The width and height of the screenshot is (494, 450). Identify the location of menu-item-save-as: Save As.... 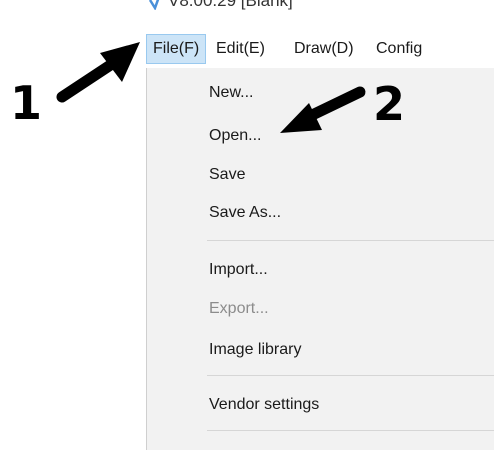
(245, 213).